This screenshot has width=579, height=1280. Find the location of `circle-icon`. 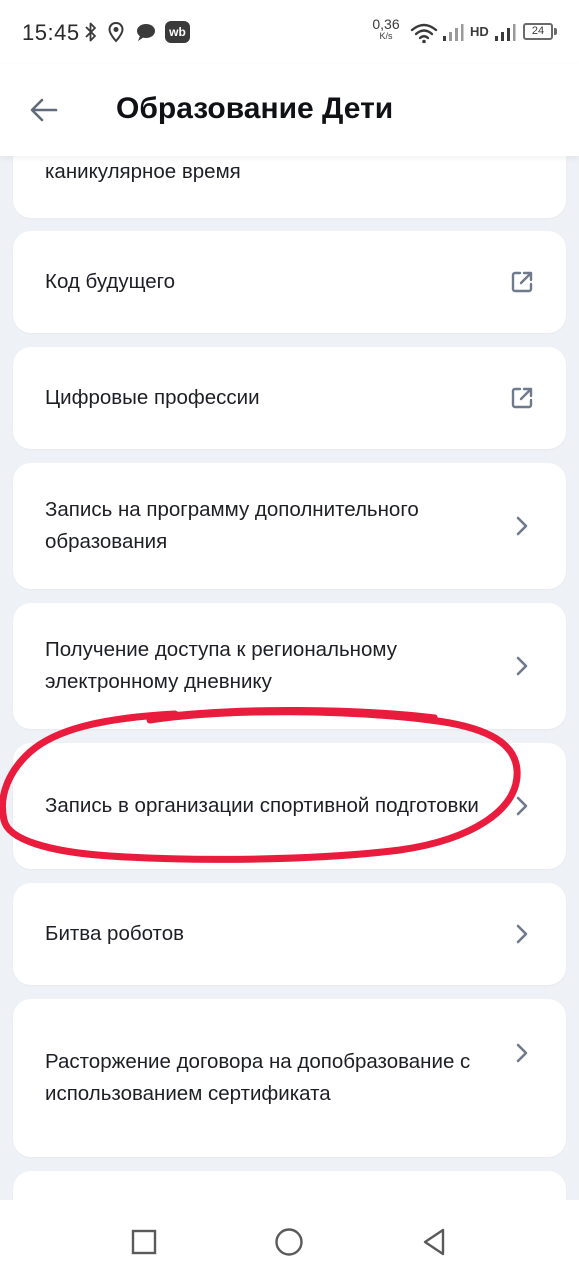

circle-icon is located at coordinates (289, 1242).